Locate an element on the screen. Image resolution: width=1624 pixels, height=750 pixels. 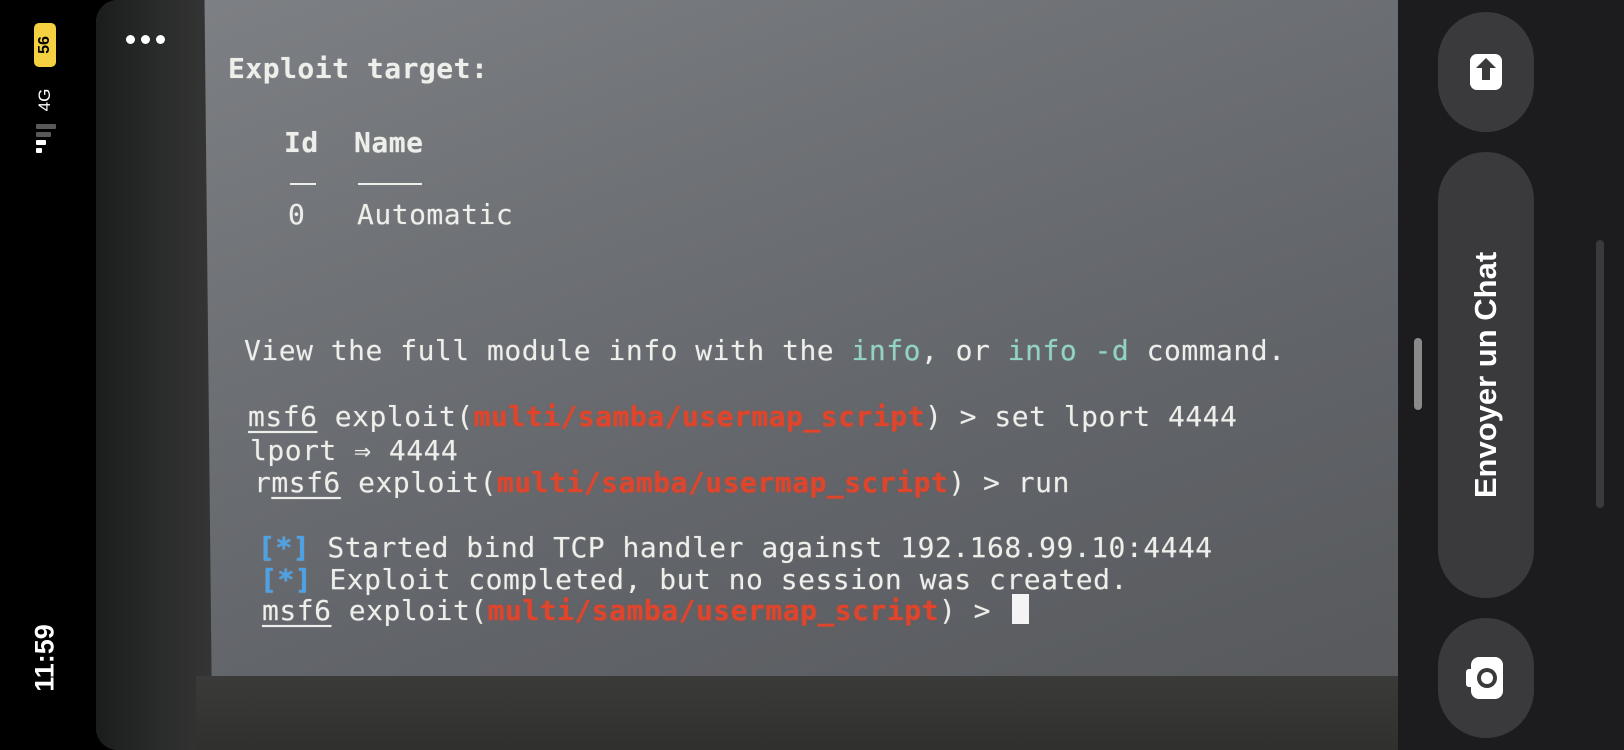
more-dots-icon is located at coordinates (147, 39).